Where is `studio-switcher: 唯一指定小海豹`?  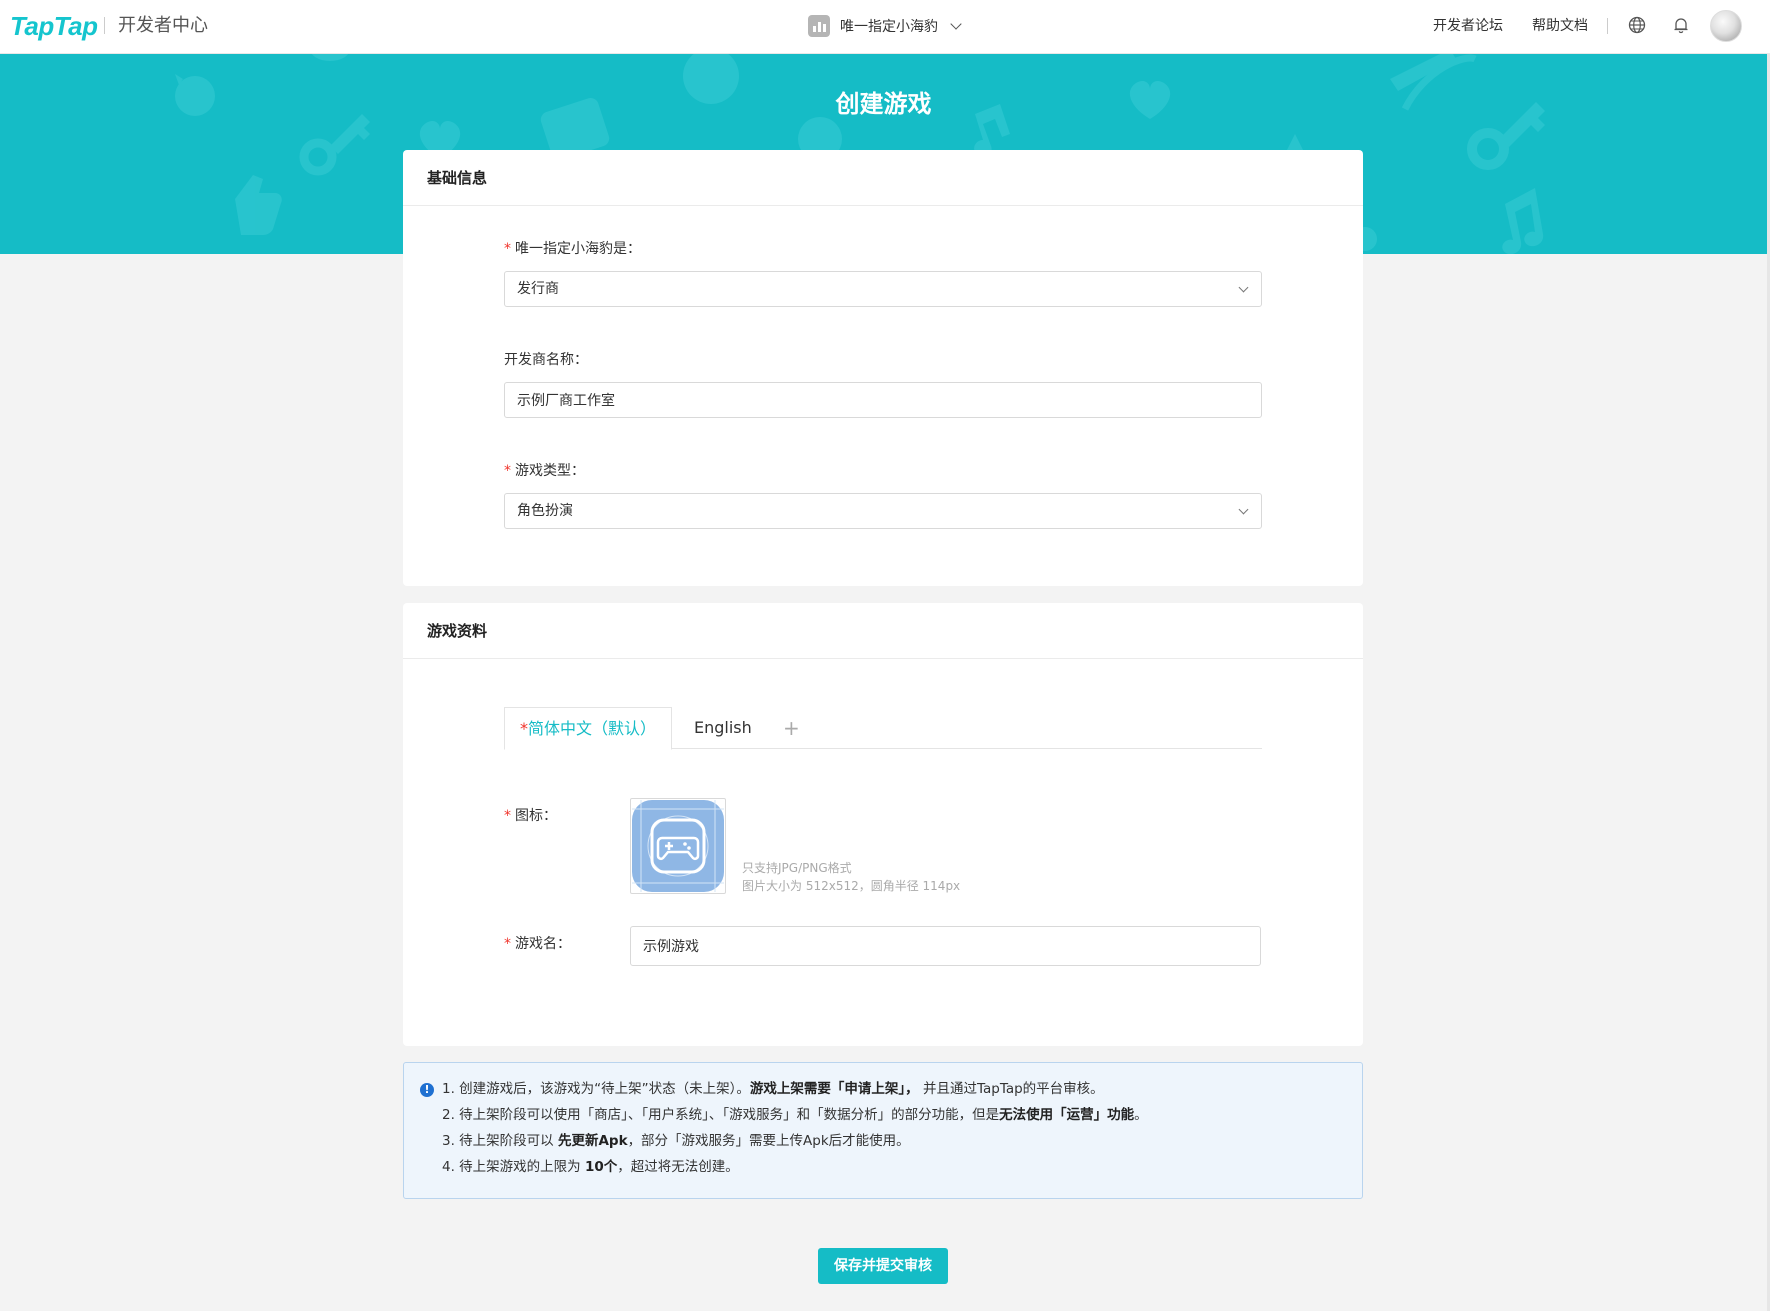 studio-switcher: 唯一指定小海豹 is located at coordinates (885, 26).